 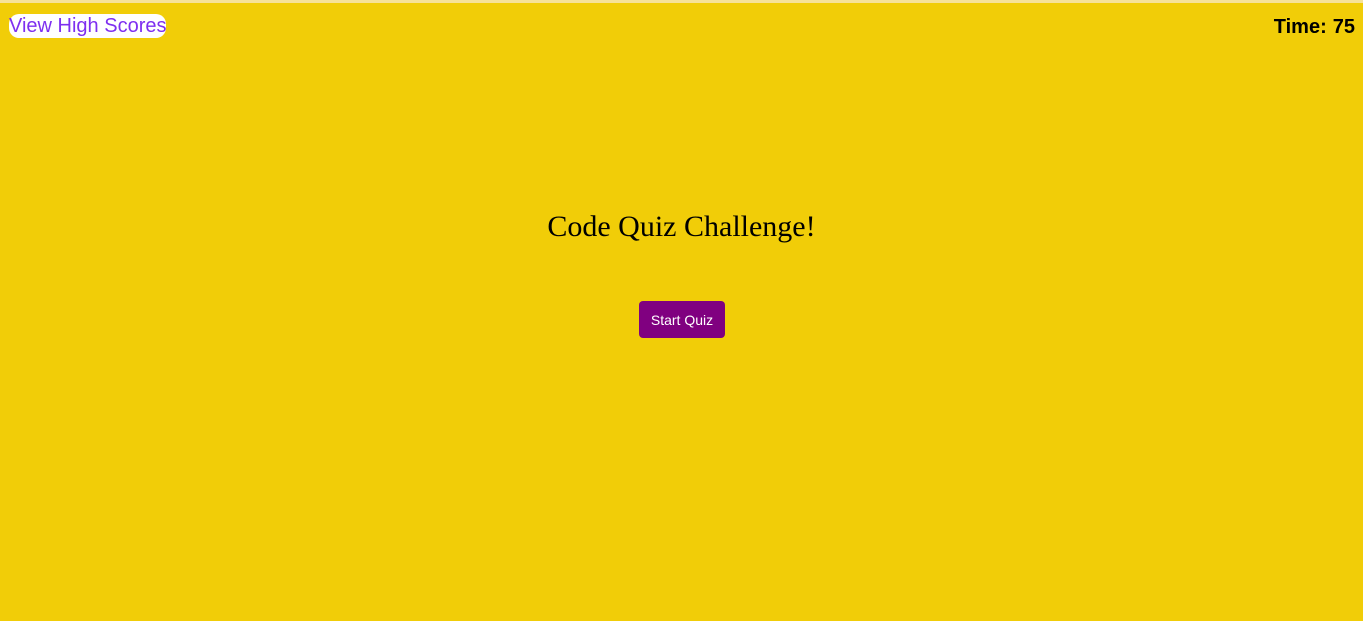 I want to click on timer-label: Time:, so click(x=1300, y=27).